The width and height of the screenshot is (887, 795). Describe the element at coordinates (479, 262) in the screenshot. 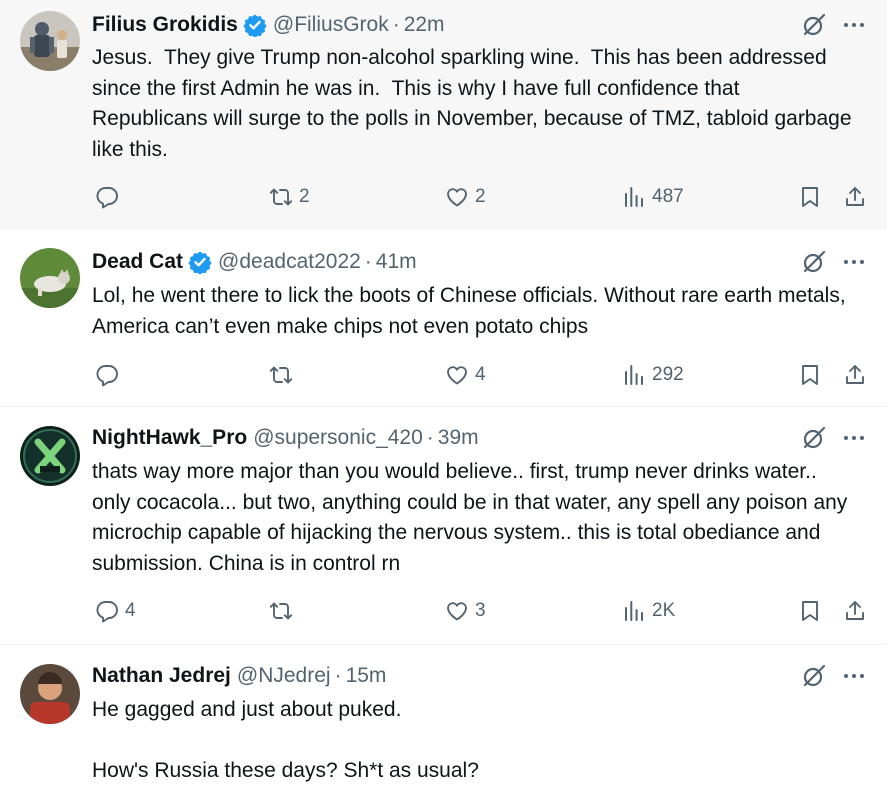

I see `post-header: Dead Cat @deadcat2022 · 41m` at that location.